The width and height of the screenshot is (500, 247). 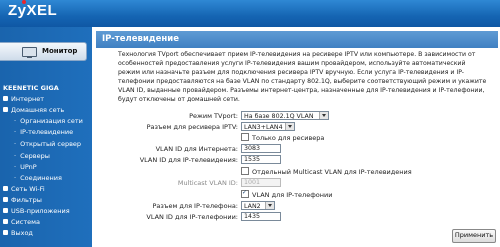 I want to click on tvport-mode-label: Режим TVport:, so click(x=213, y=116).